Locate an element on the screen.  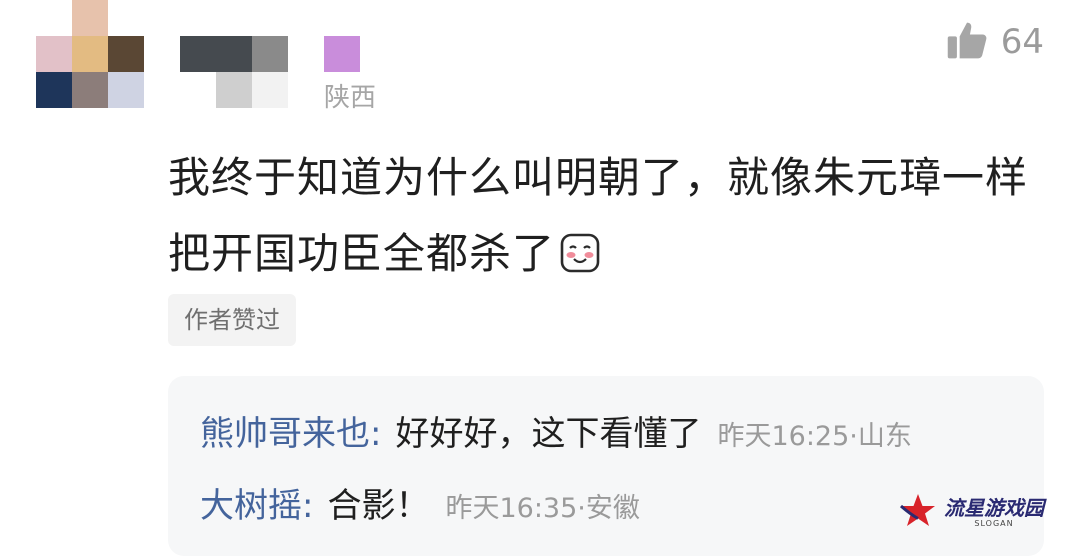
blushing-smile-emoji-icon is located at coordinates (580, 247).